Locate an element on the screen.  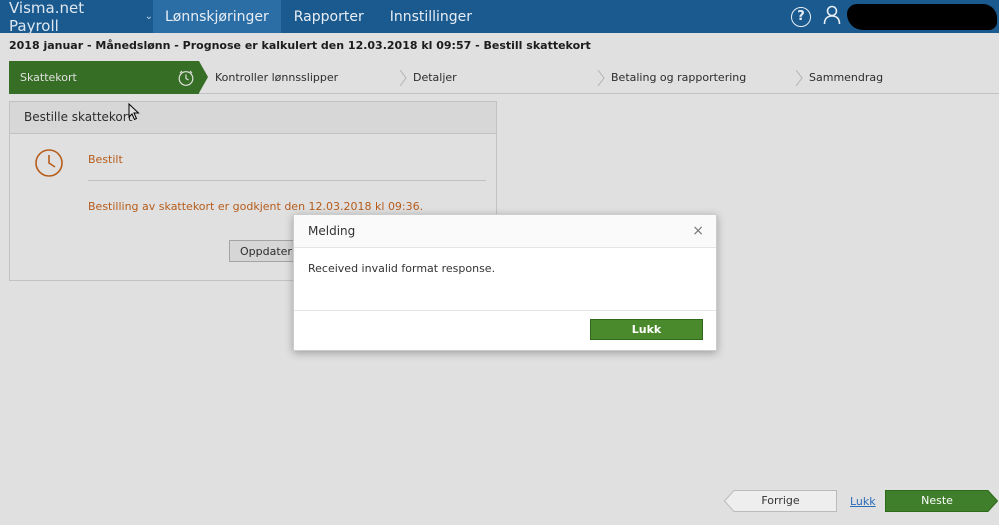
dialog-title: Melding is located at coordinates (332, 231).